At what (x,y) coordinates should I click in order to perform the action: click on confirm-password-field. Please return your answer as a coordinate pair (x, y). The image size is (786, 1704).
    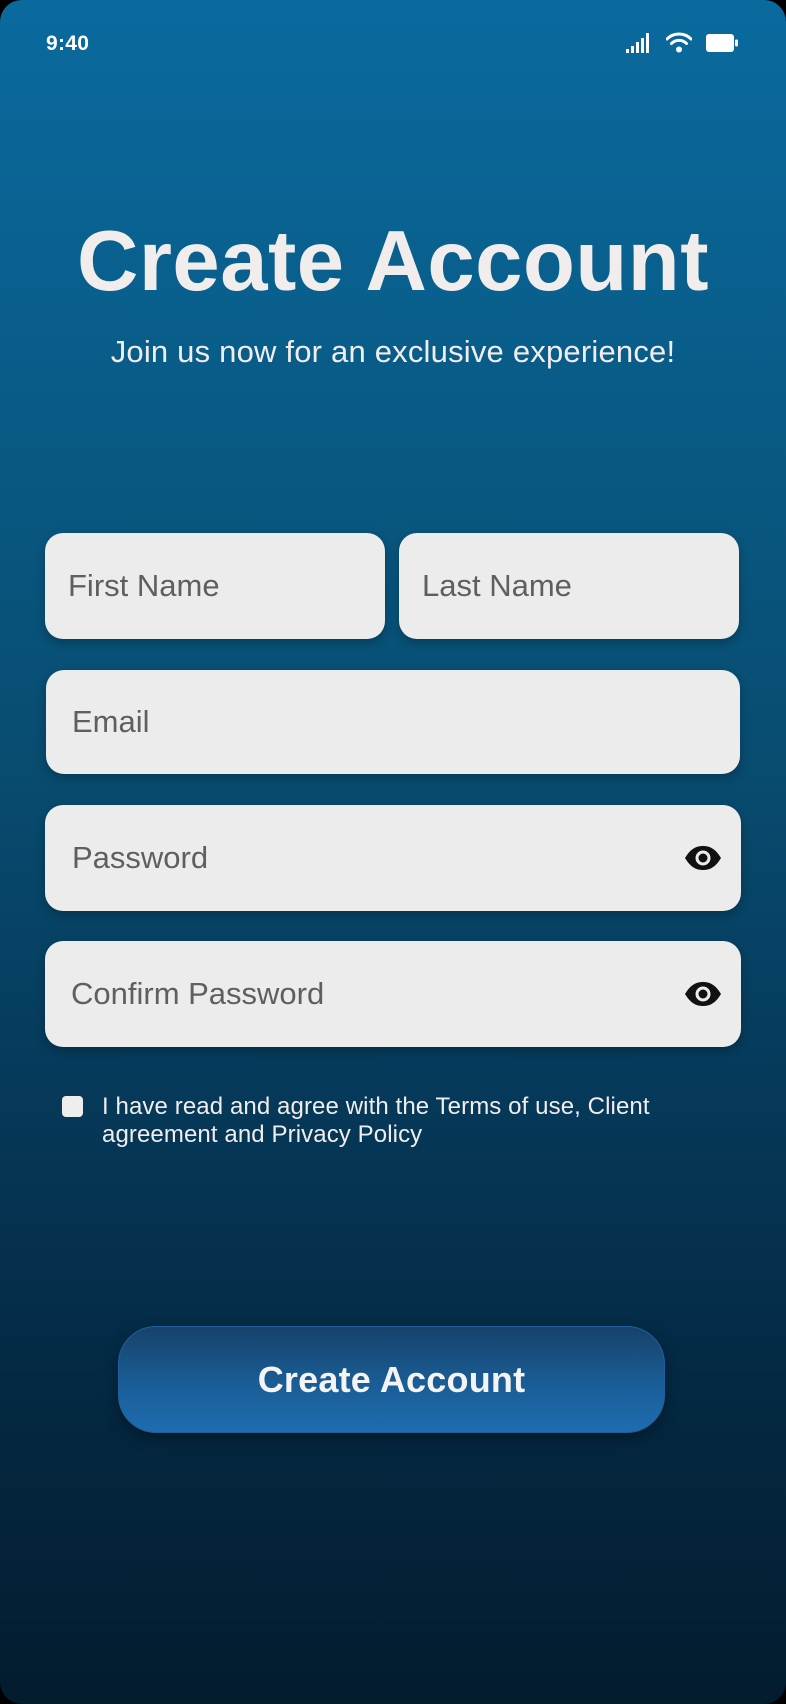
    Looking at the image, I should click on (393, 994).